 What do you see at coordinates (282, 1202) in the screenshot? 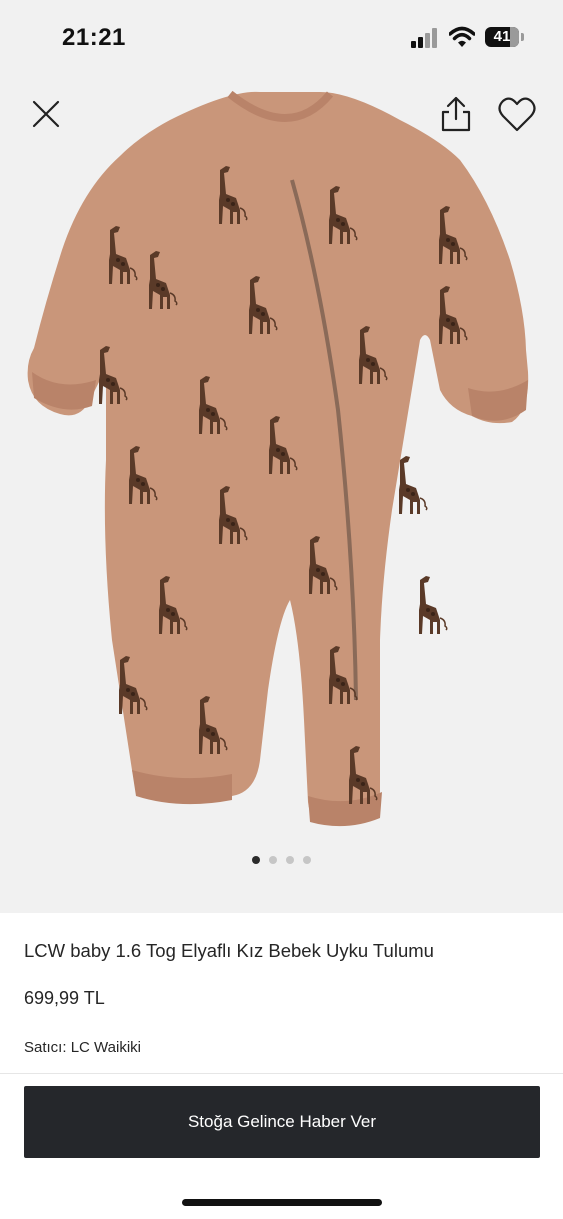
I see `home-indicator` at bounding box center [282, 1202].